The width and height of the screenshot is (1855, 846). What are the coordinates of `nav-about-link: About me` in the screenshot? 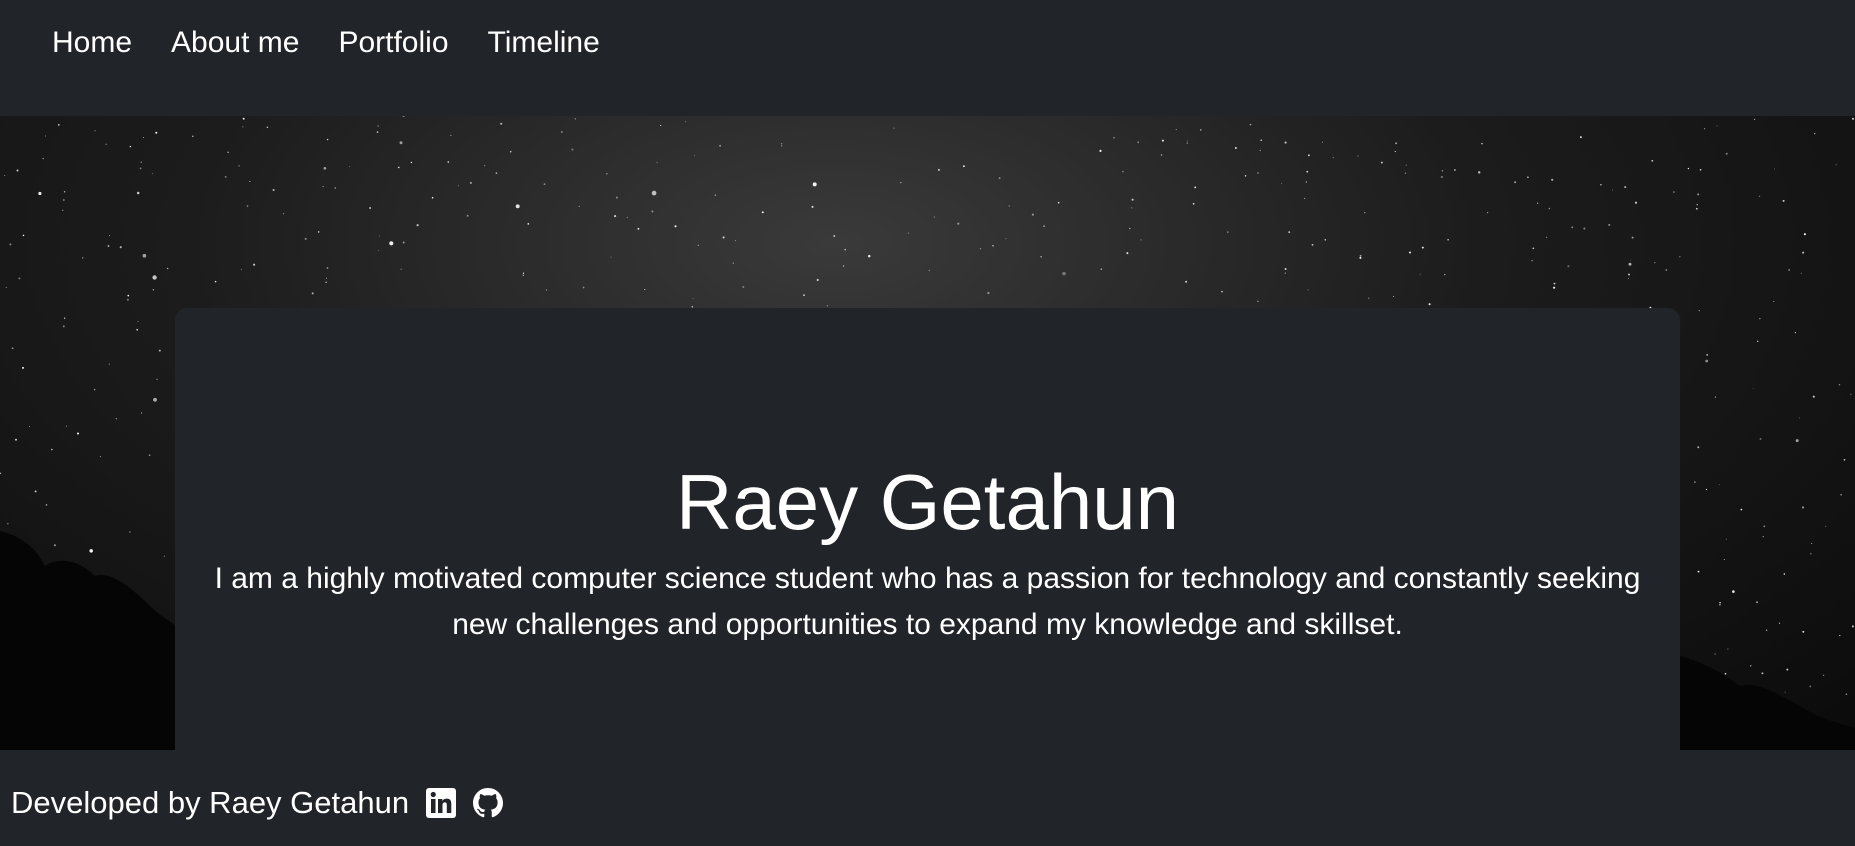 It's located at (235, 43).